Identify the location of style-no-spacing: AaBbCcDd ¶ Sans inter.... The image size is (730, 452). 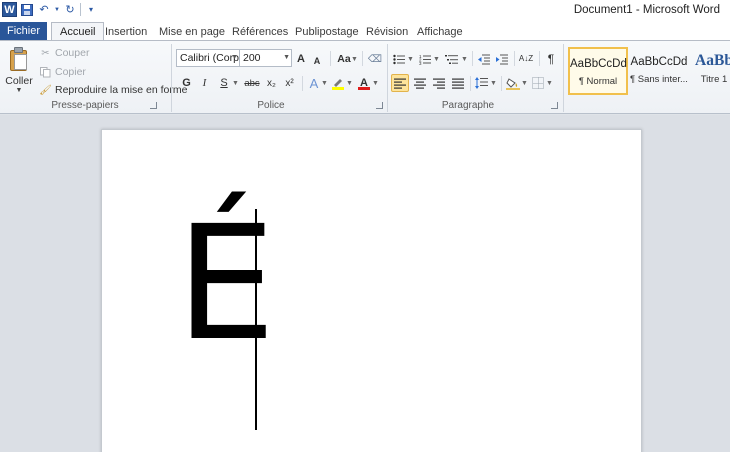
(659, 71).